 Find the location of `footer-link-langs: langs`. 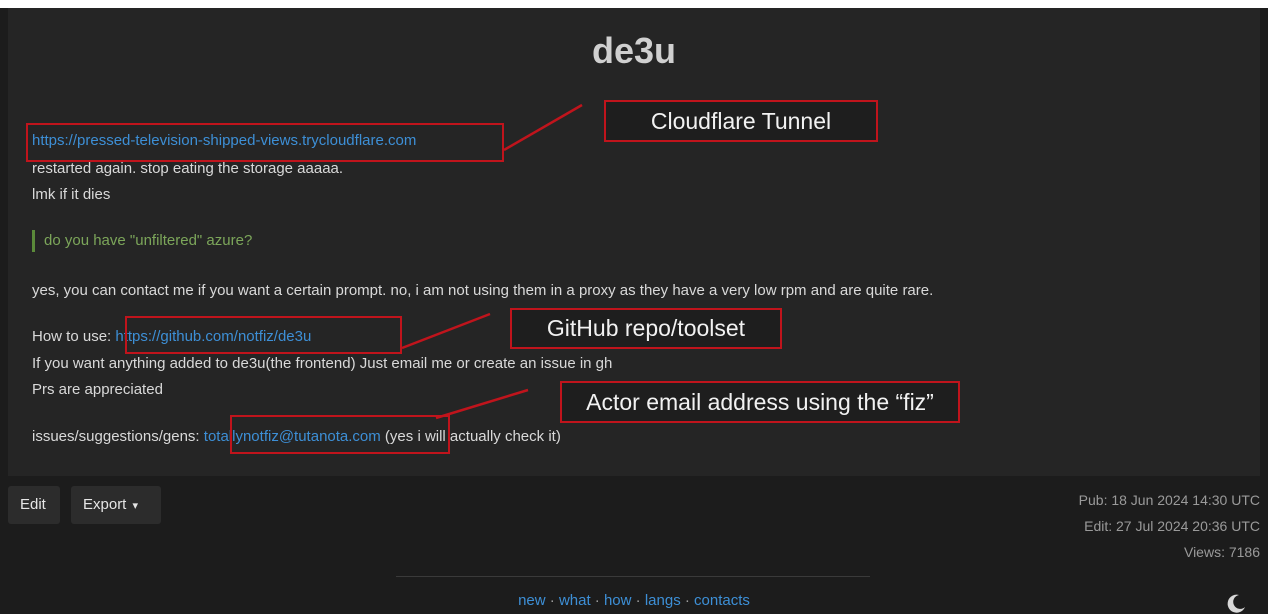

footer-link-langs: langs is located at coordinates (663, 600).